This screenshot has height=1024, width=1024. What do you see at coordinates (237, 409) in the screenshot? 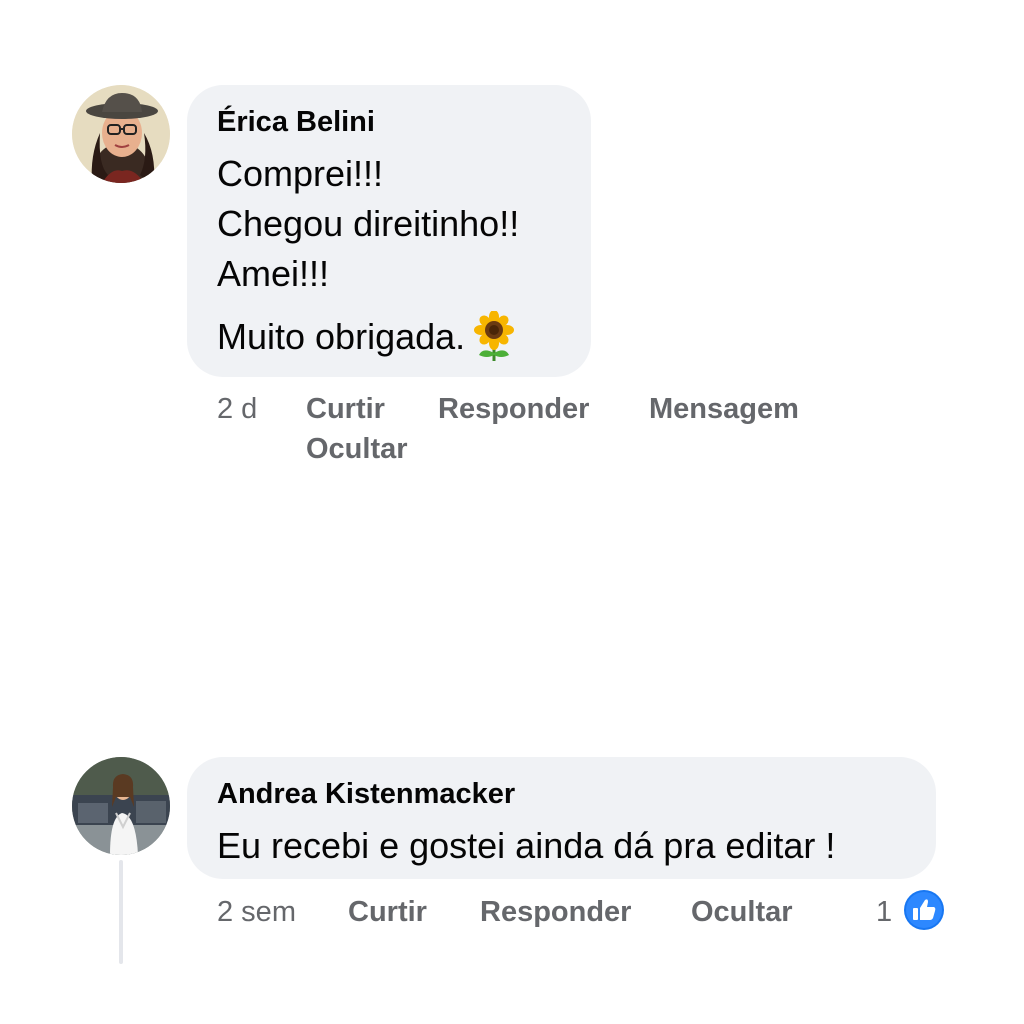
I see `comment-timestamp: 2 d` at bounding box center [237, 409].